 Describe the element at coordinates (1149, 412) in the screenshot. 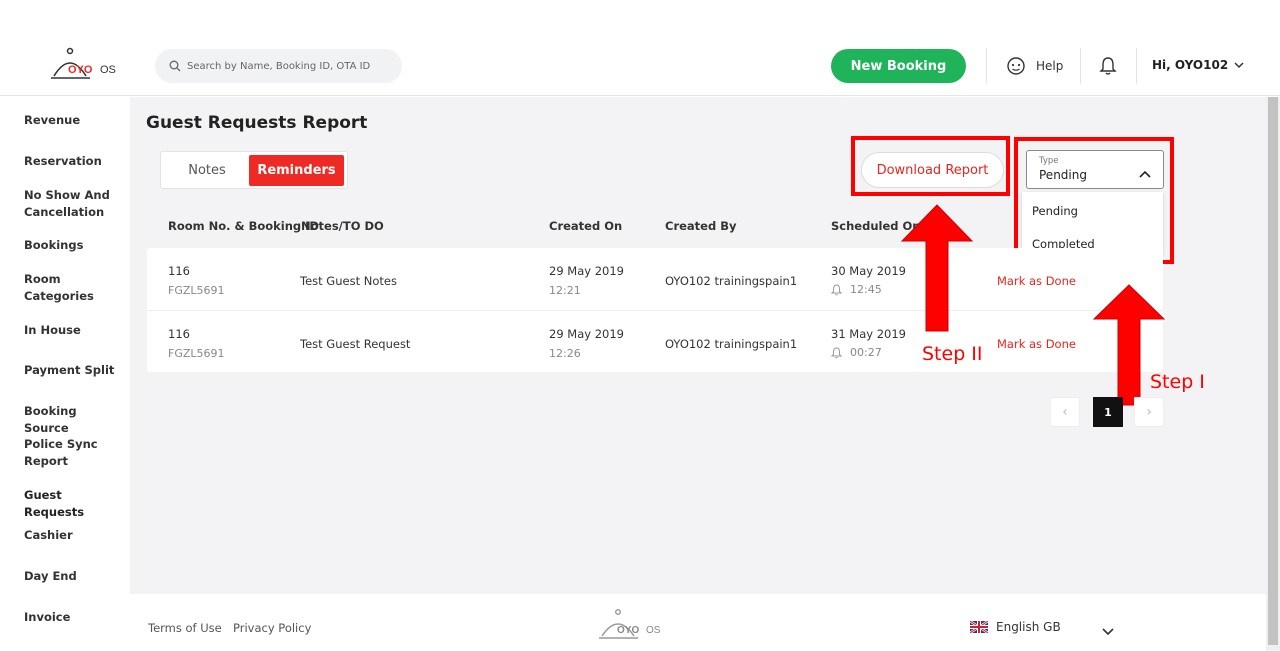

I see `pagination-next-button: ›` at that location.